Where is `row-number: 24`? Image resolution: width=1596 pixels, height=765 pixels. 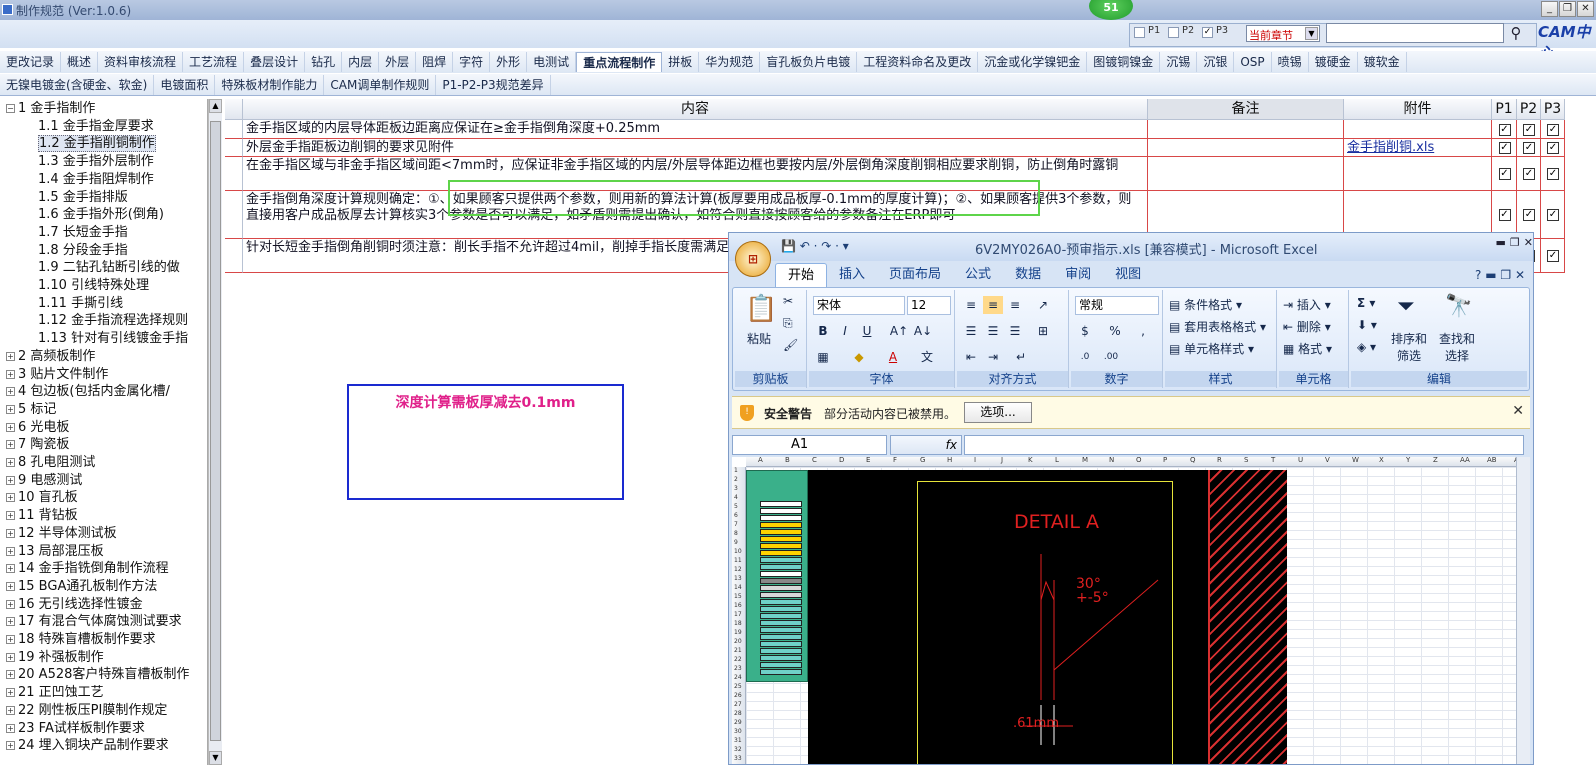 row-number: 24 is located at coordinates (738, 677).